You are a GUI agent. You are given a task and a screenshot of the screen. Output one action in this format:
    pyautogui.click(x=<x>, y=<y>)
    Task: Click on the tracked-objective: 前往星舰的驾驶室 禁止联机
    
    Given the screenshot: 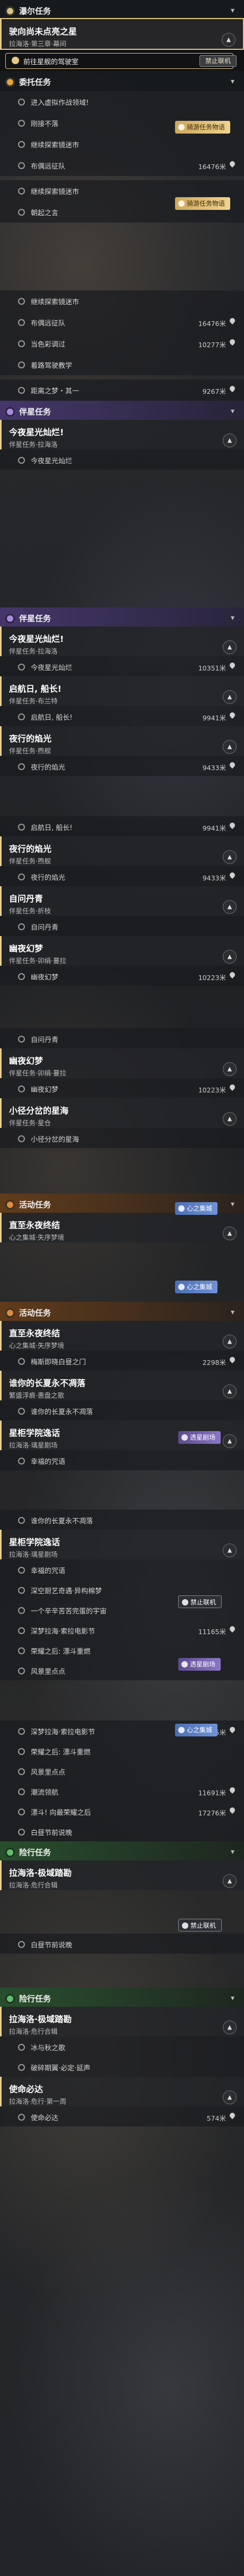 What is the action you would take?
    pyautogui.click(x=122, y=60)
    